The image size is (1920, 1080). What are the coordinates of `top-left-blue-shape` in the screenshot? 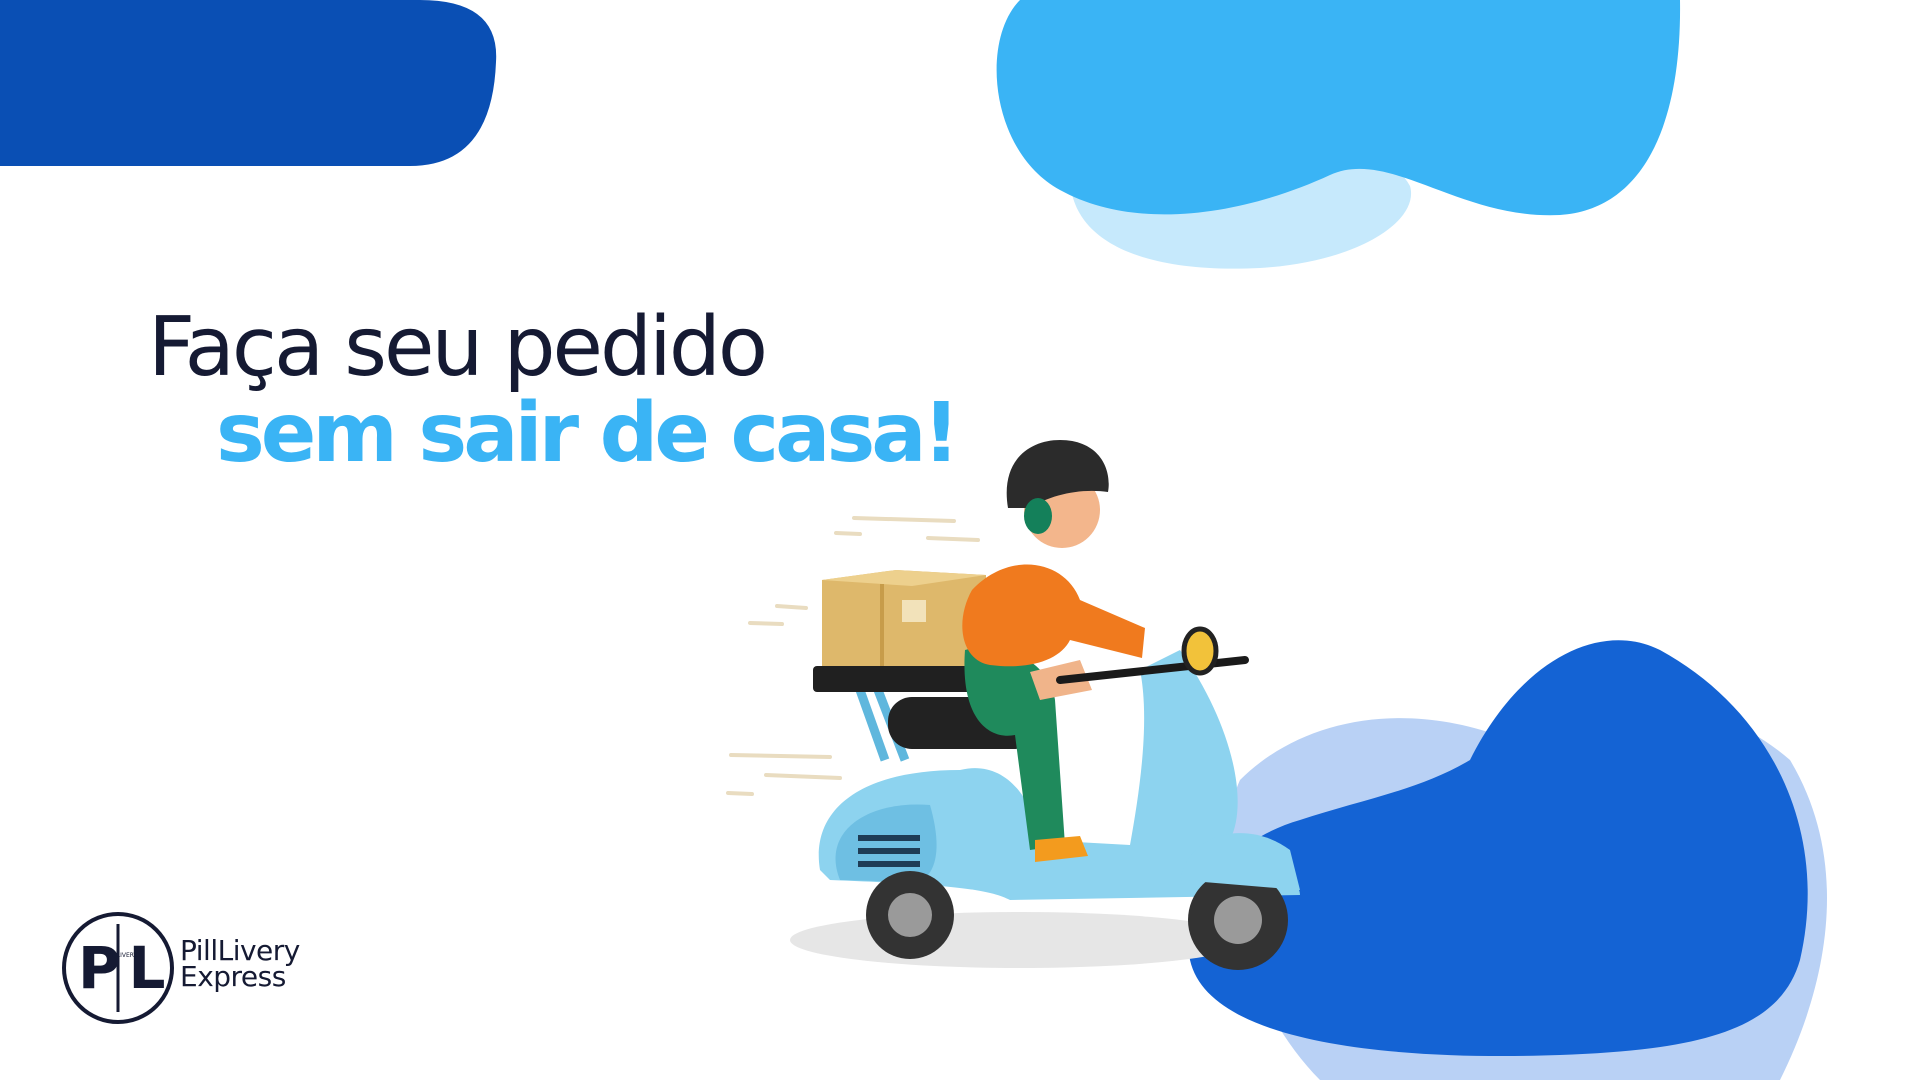 It's located at (248, 83).